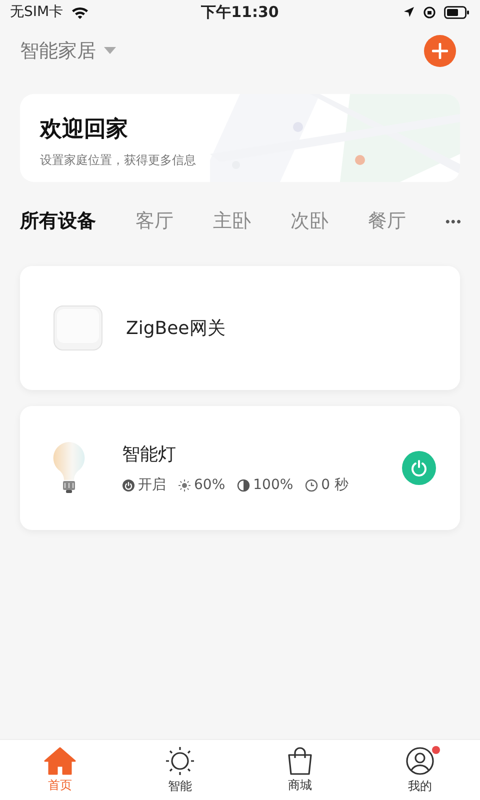 The image size is (480, 800). What do you see at coordinates (240, 138) in the screenshot?
I see `welcome-card: 欢迎回家 设置家庭位置，获得更多信息` at bounding box center [240, 138].